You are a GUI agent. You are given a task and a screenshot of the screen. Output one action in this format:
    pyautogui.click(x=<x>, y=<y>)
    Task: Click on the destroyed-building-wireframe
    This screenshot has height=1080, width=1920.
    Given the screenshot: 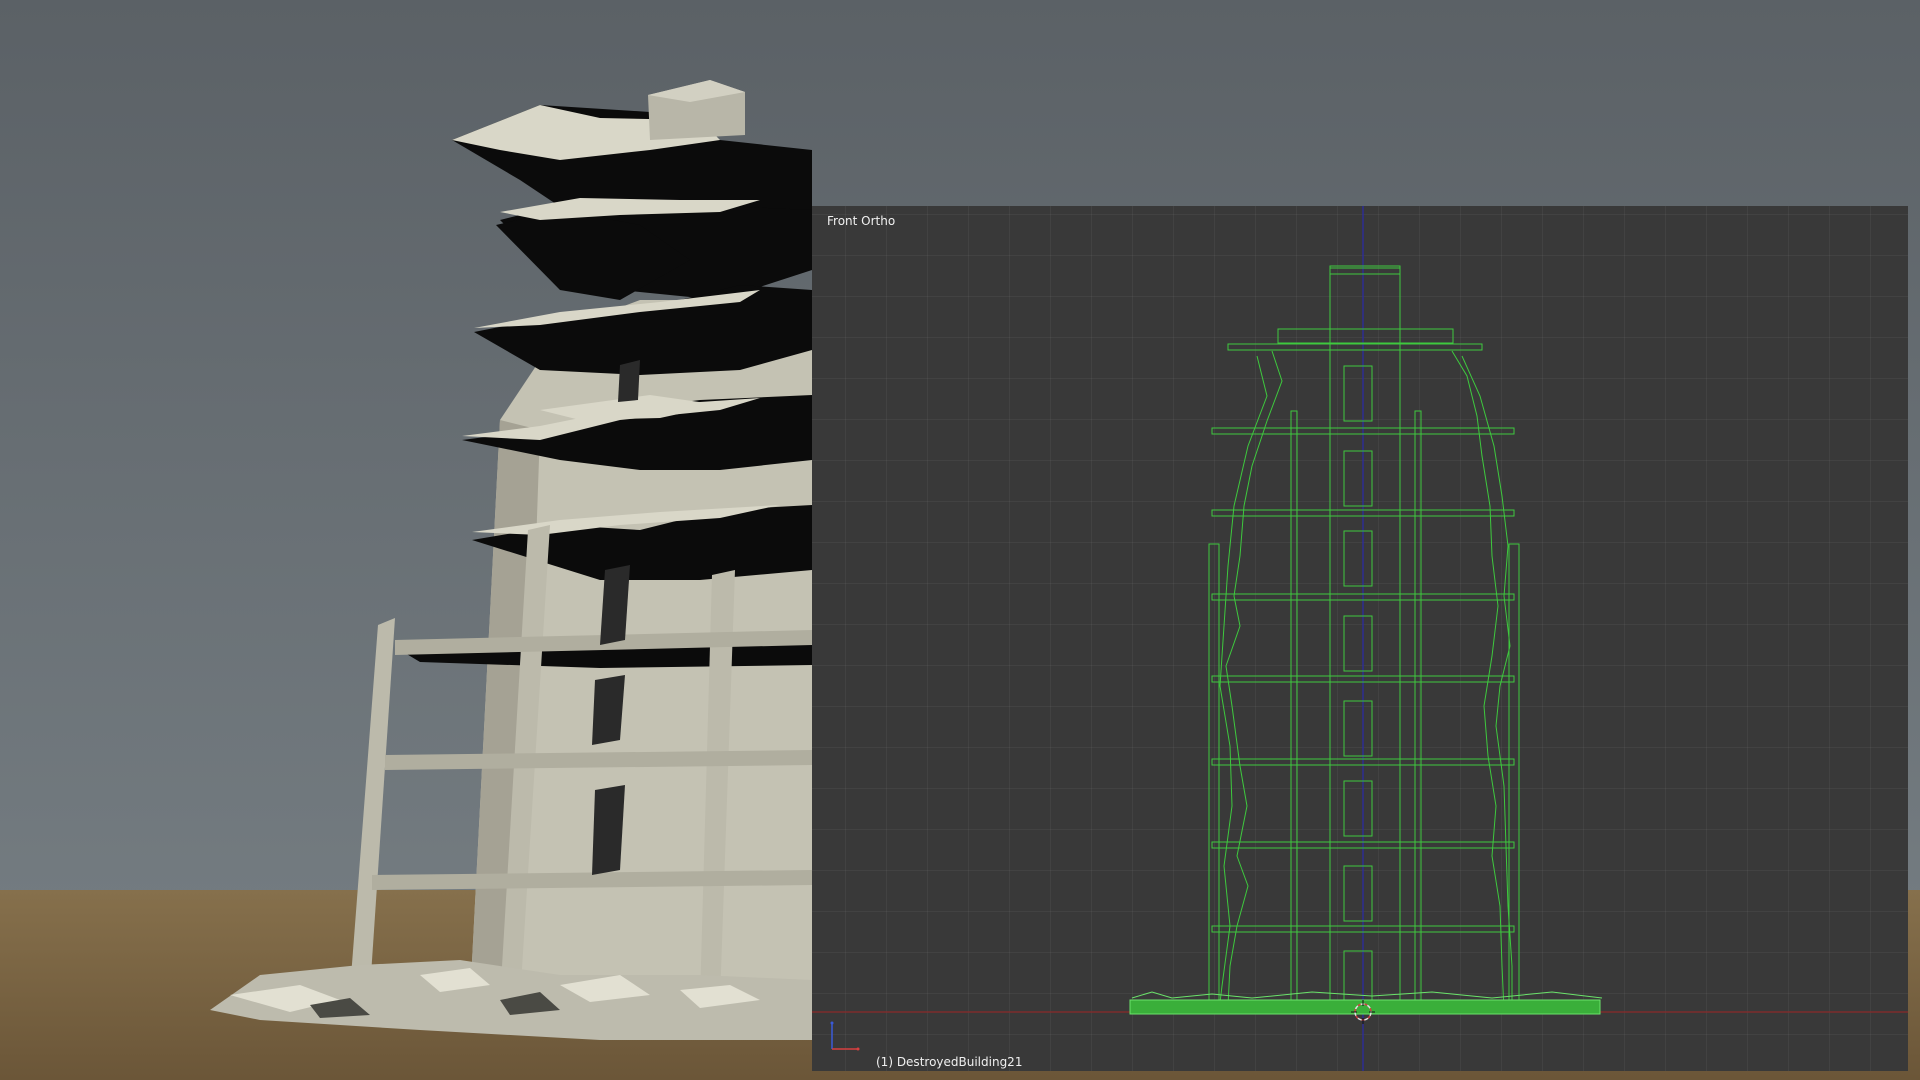 What is the action you would take?
    pyautogui.click(x=1364, y=639)
    